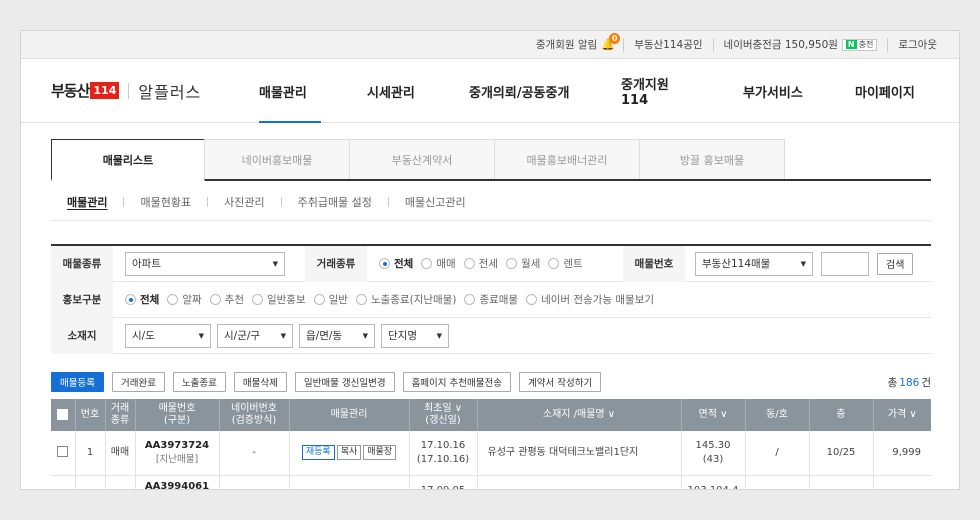  I want to click on sido-select: 시/도 ▼, so click(168, 335).